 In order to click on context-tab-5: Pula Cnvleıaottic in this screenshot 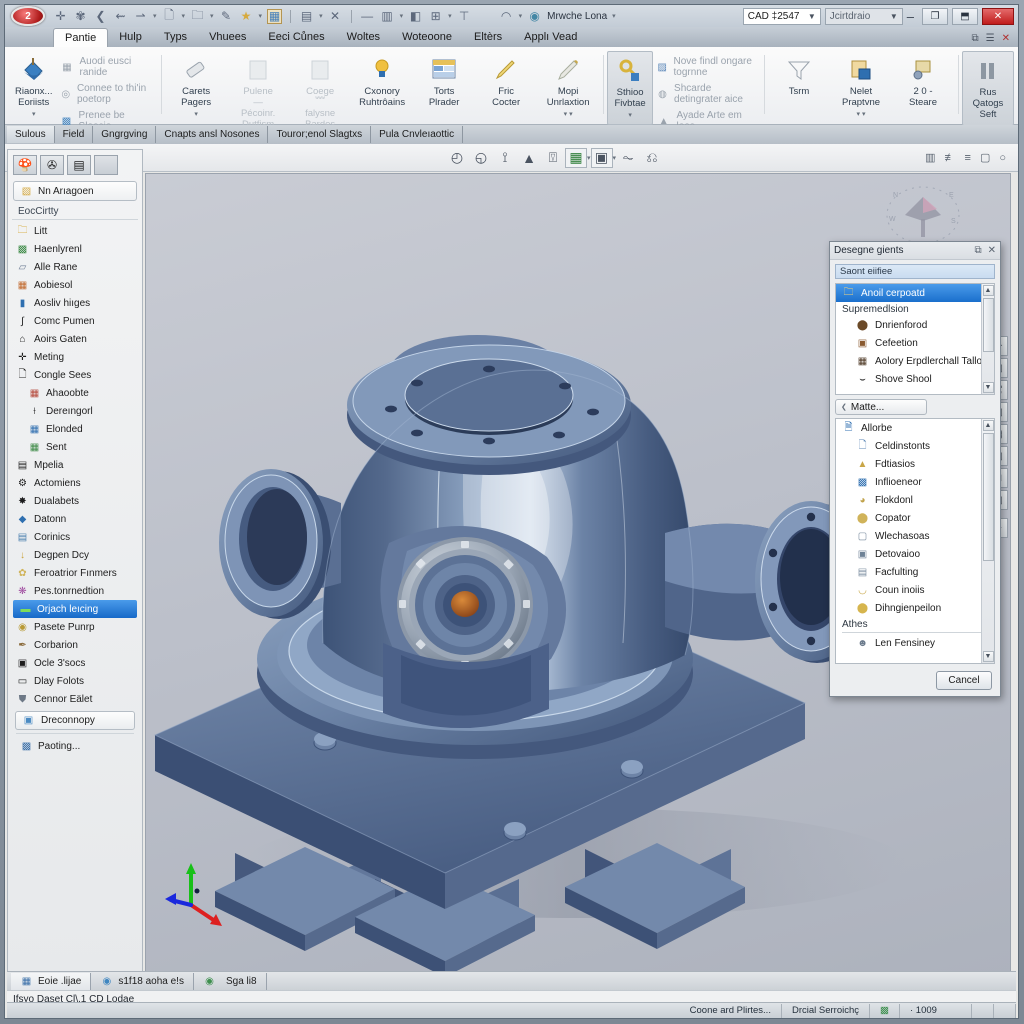, I will do `click(417, 134)`.